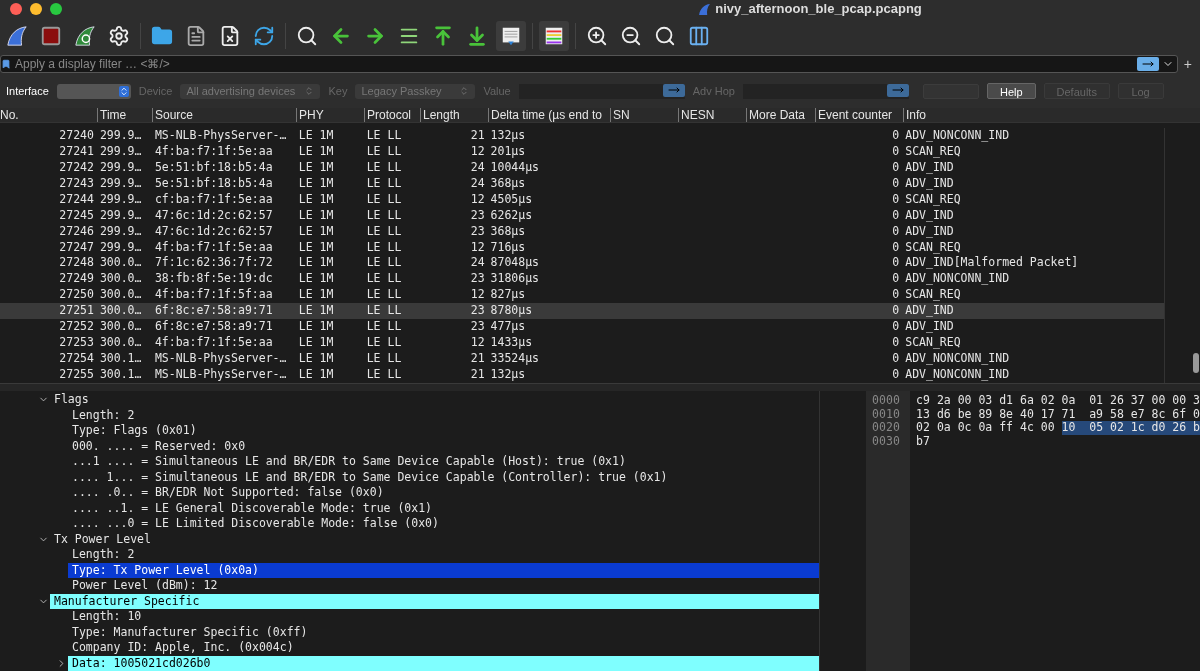 The height and width of the screenshot is (671, 1200). I want to click on tree-item: 000. .... = Reserved: 0x0, so click(159, 446).